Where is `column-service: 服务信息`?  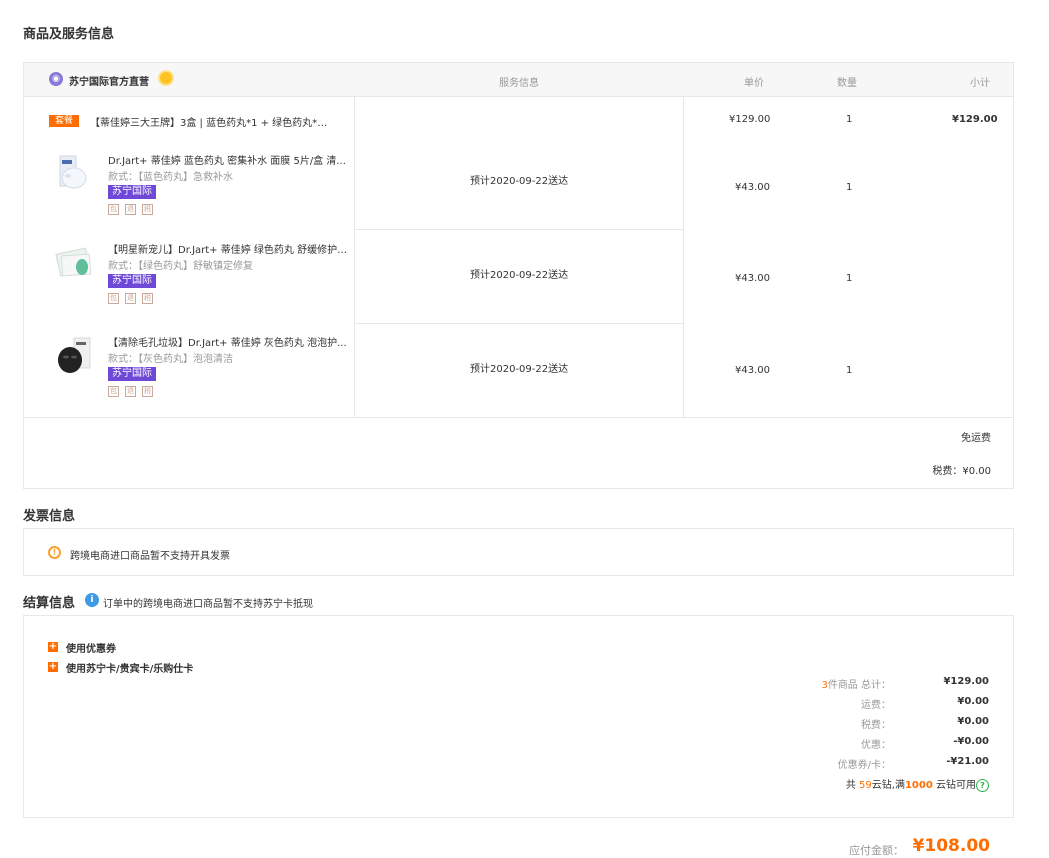
column-service: 服务信息 is located at coordinates (519, 83).